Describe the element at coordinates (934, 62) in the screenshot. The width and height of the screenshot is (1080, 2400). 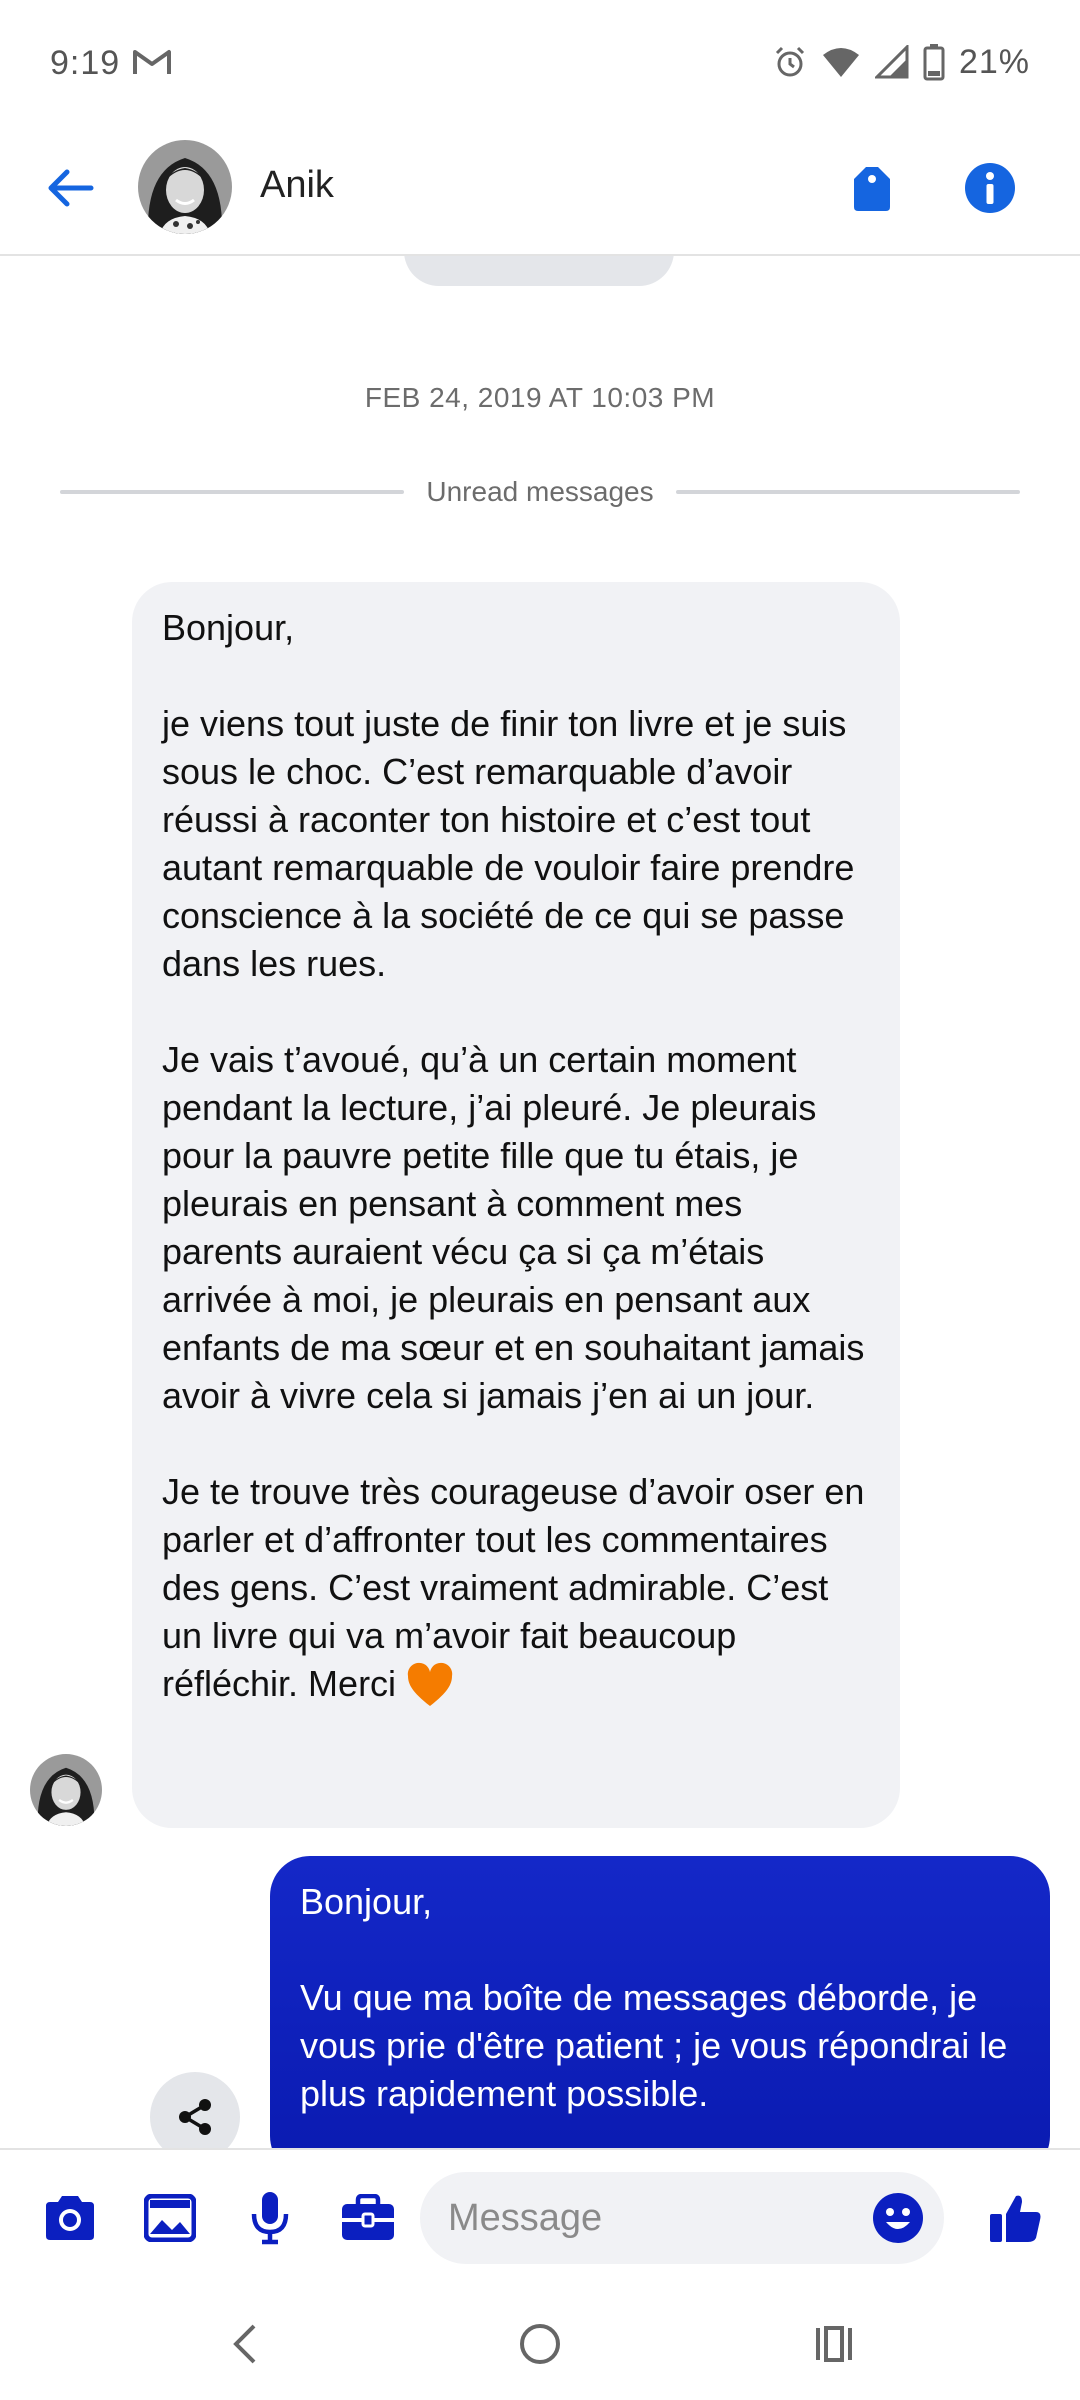
I see `battery-icon` at that location.